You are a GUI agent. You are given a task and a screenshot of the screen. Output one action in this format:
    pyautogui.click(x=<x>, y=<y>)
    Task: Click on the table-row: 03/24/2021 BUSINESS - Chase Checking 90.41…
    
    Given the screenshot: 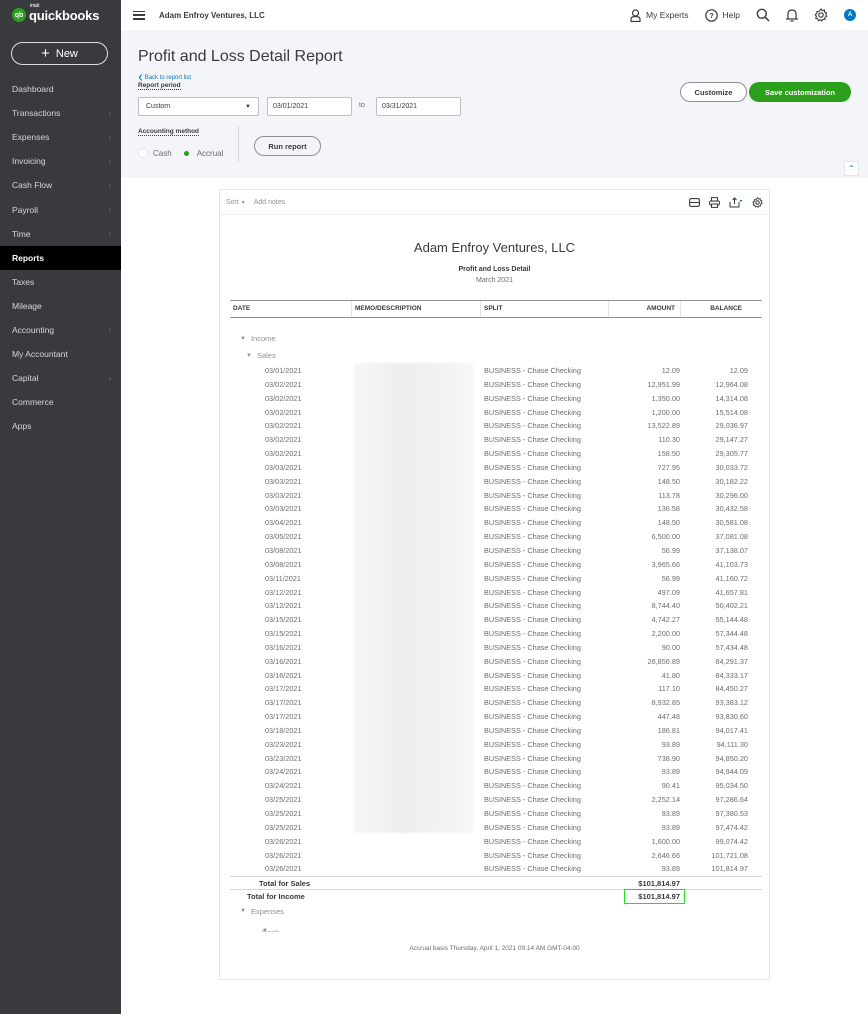 What is the action you would take?
    pyautogui.click(x=496, y=786)
    